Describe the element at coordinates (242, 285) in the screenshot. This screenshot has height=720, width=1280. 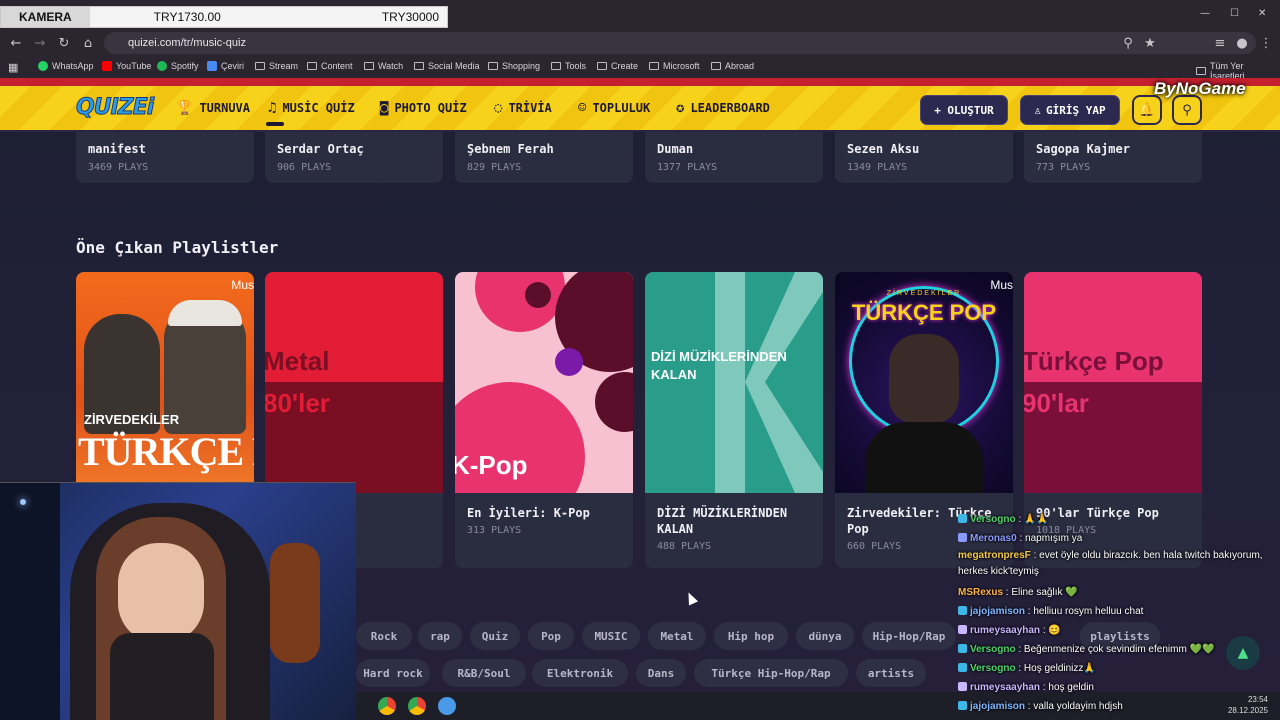
I see `apple-music-logo: Mus` at that location.